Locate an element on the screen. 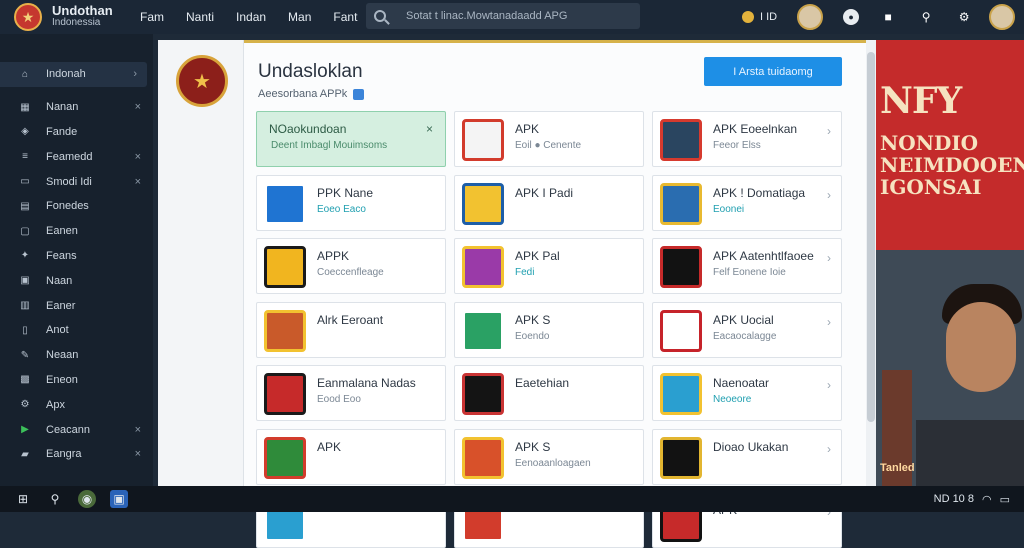  app-card: Alrk Eeroant is located at coordinates (351, 329).